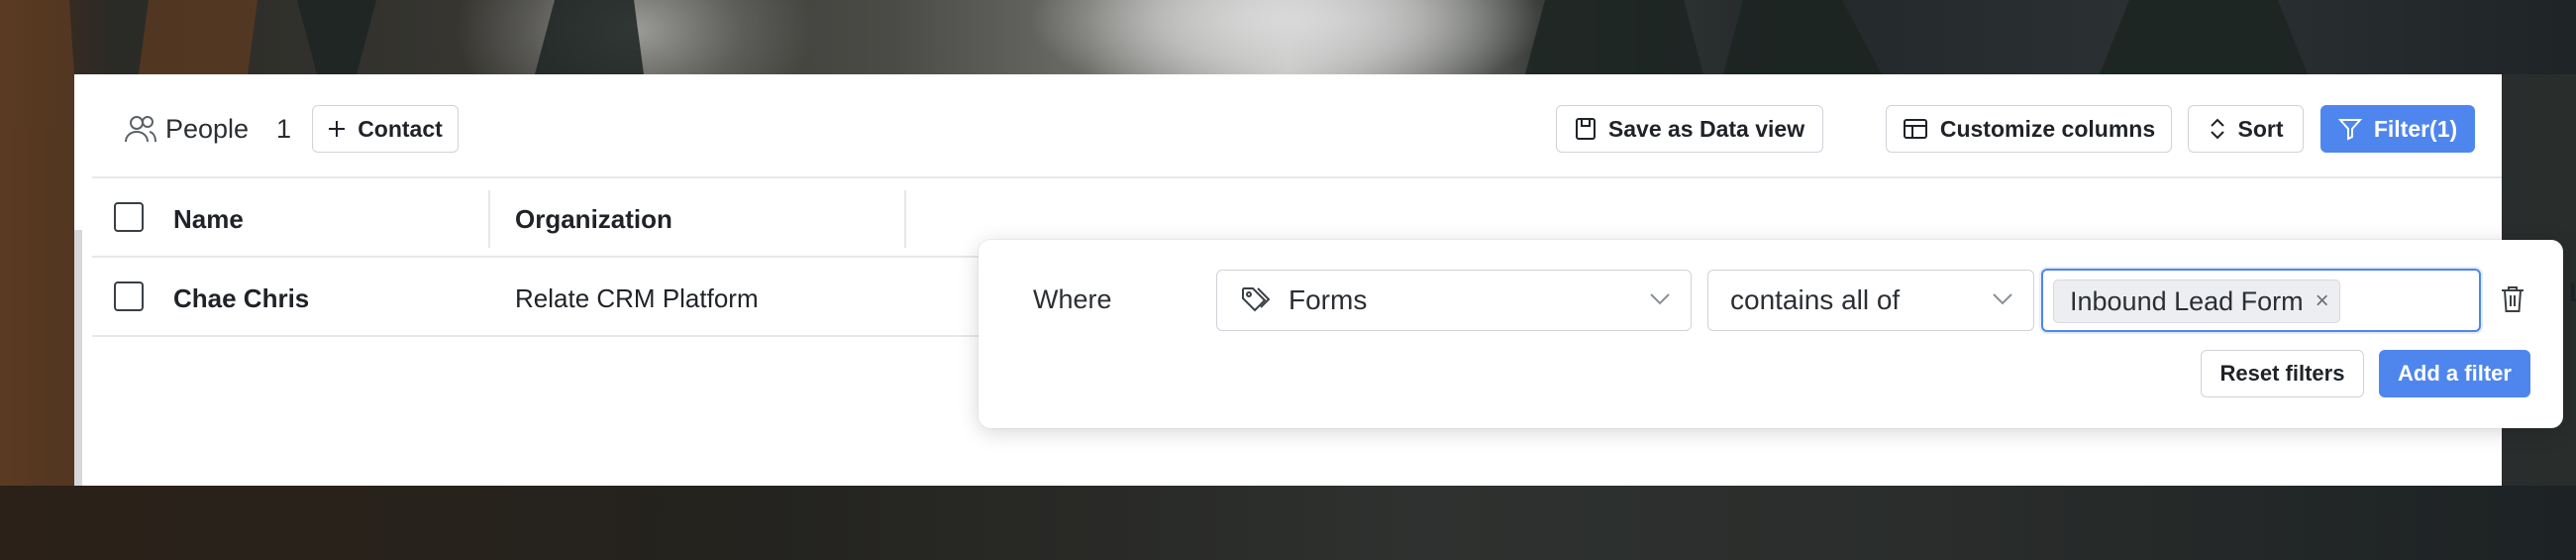 This screenshot has width=2576, height=560. What do you see at coordinates (2512, 301) in the screenshot?
I see `delete-filter-icon` at bounding box center [2512, 301].